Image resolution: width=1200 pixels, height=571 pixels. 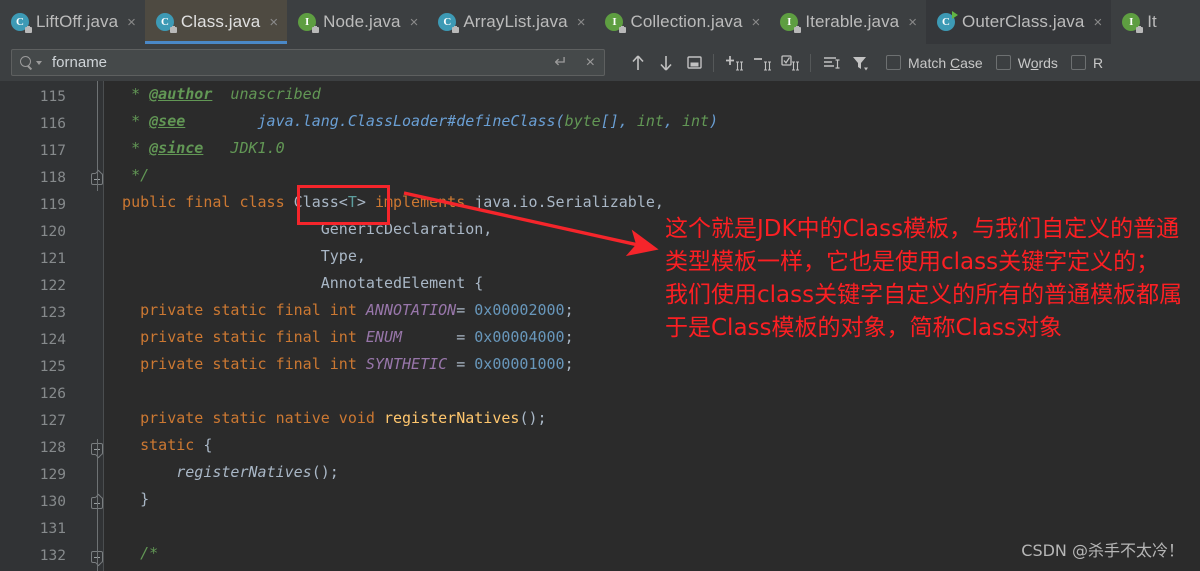 What do you see at coordinates (1078, 62) in the screenshot?
I see `regex-checkbox-box` at bounding box center [1078, 62].